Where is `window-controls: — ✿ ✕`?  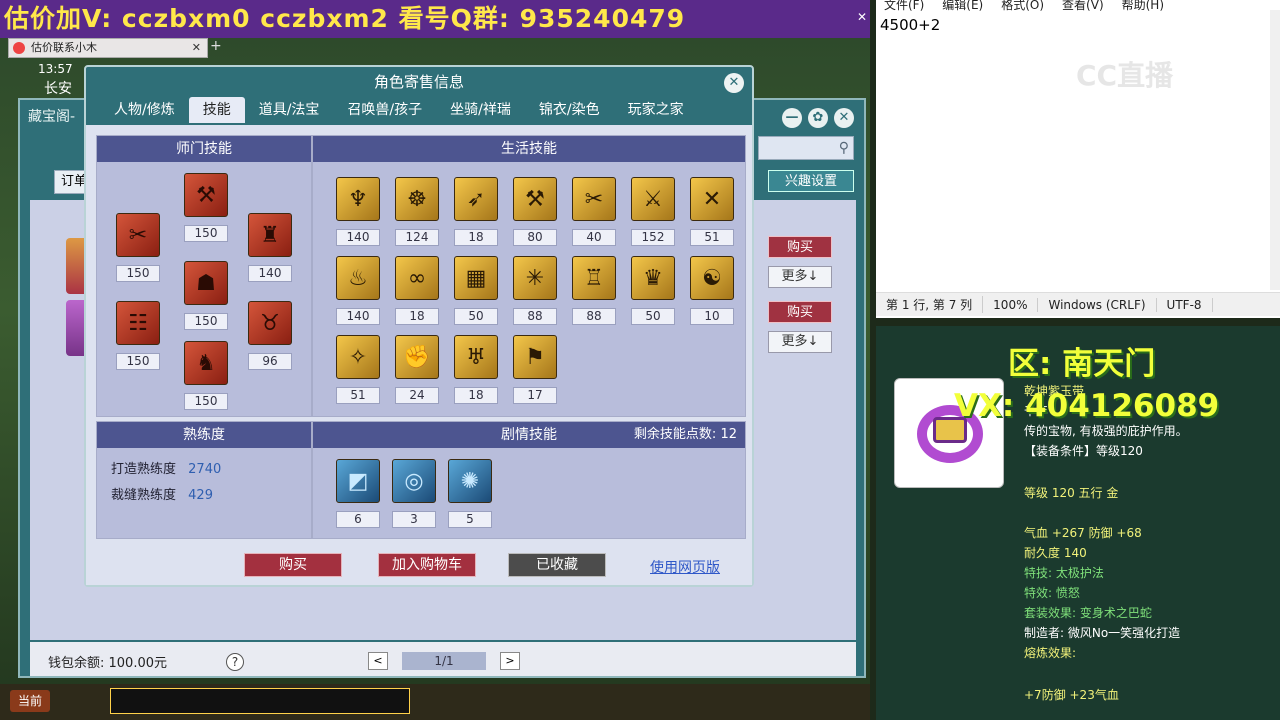
window-controls: — ✿ ✕ is located at coordinates (815, 117).